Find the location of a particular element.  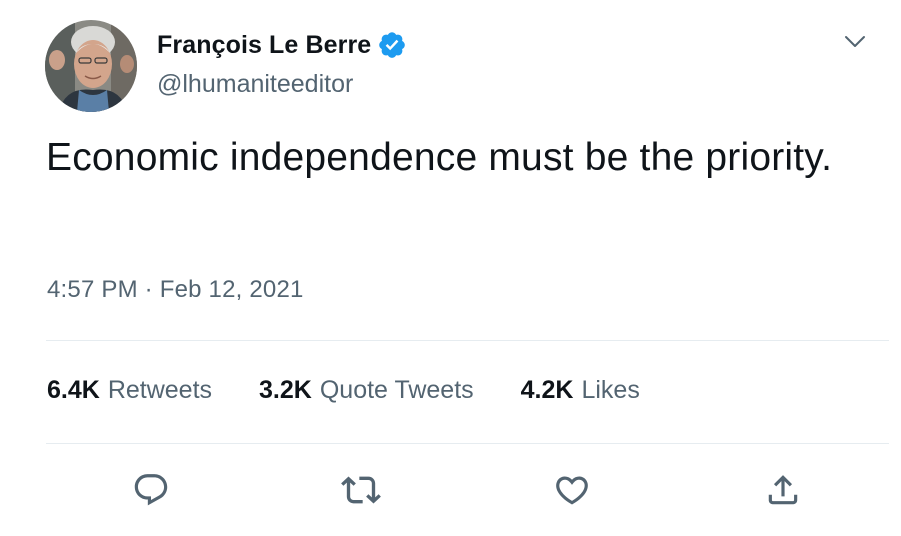

share-icon is located at coordinates (783, 490).